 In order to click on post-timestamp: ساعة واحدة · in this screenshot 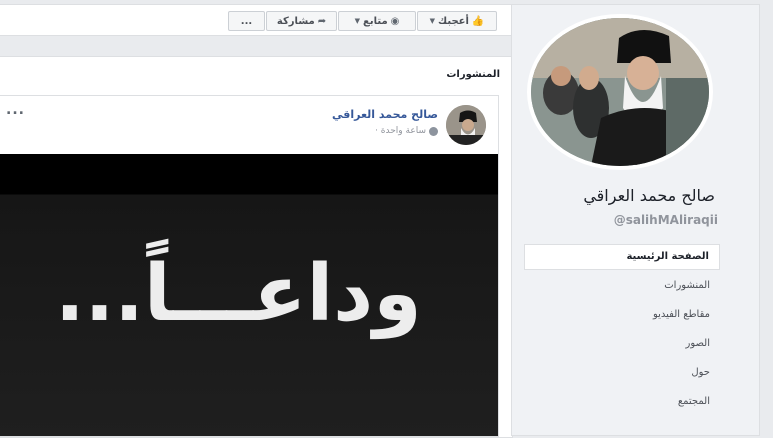, I will do `click(406, 131)`.